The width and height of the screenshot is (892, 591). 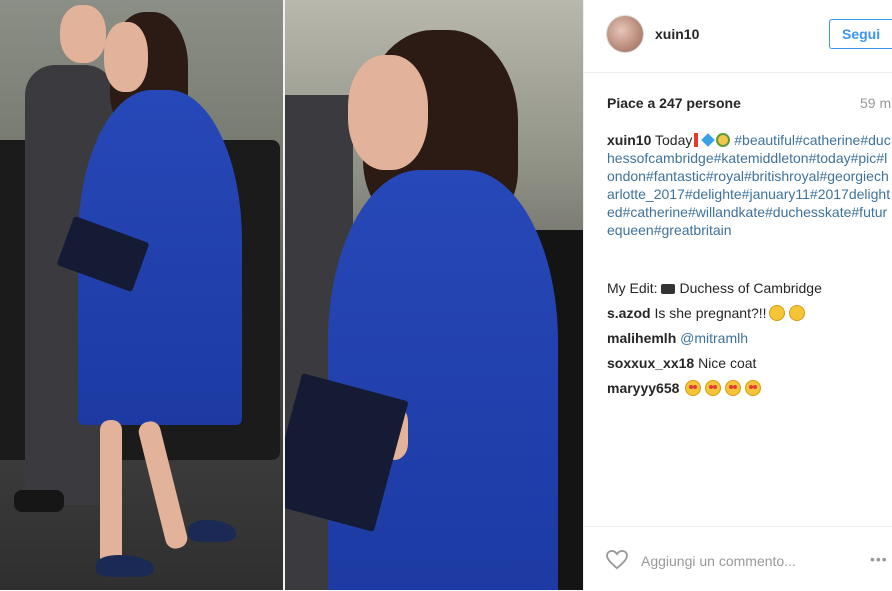 I want to click on comment-text: Nice coat, so click(x=727, y=363).